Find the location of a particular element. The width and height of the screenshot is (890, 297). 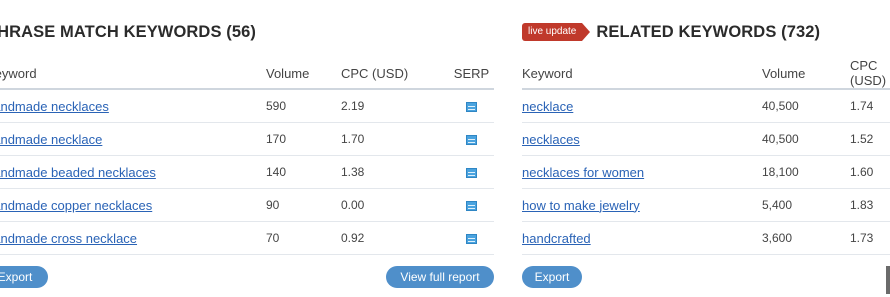

related-keywords-title: RELATED KEYWORDS (732) is located at coordinates (708, 31).